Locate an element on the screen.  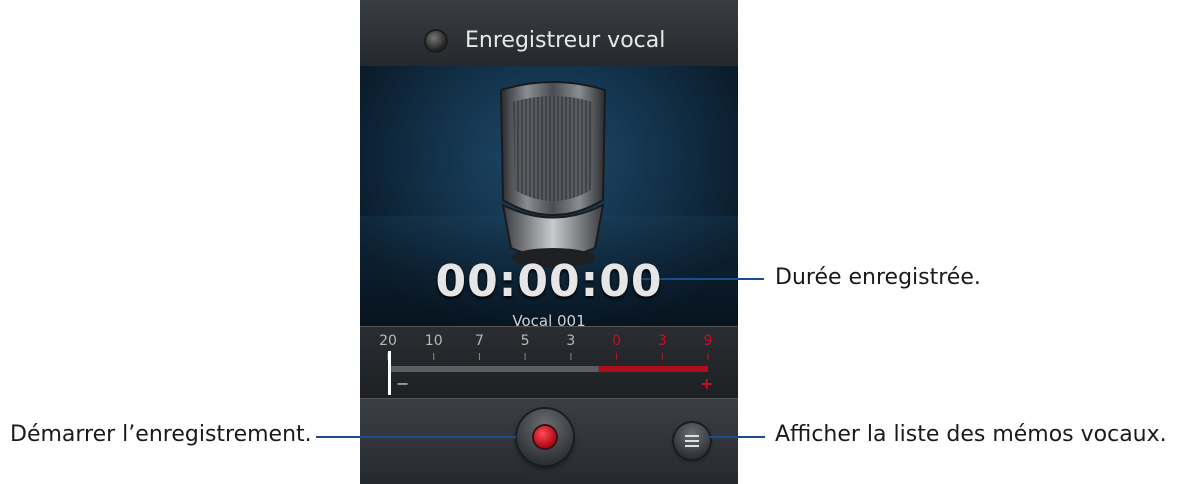
meter-minus-label: − is located at coordinates (402, 383).